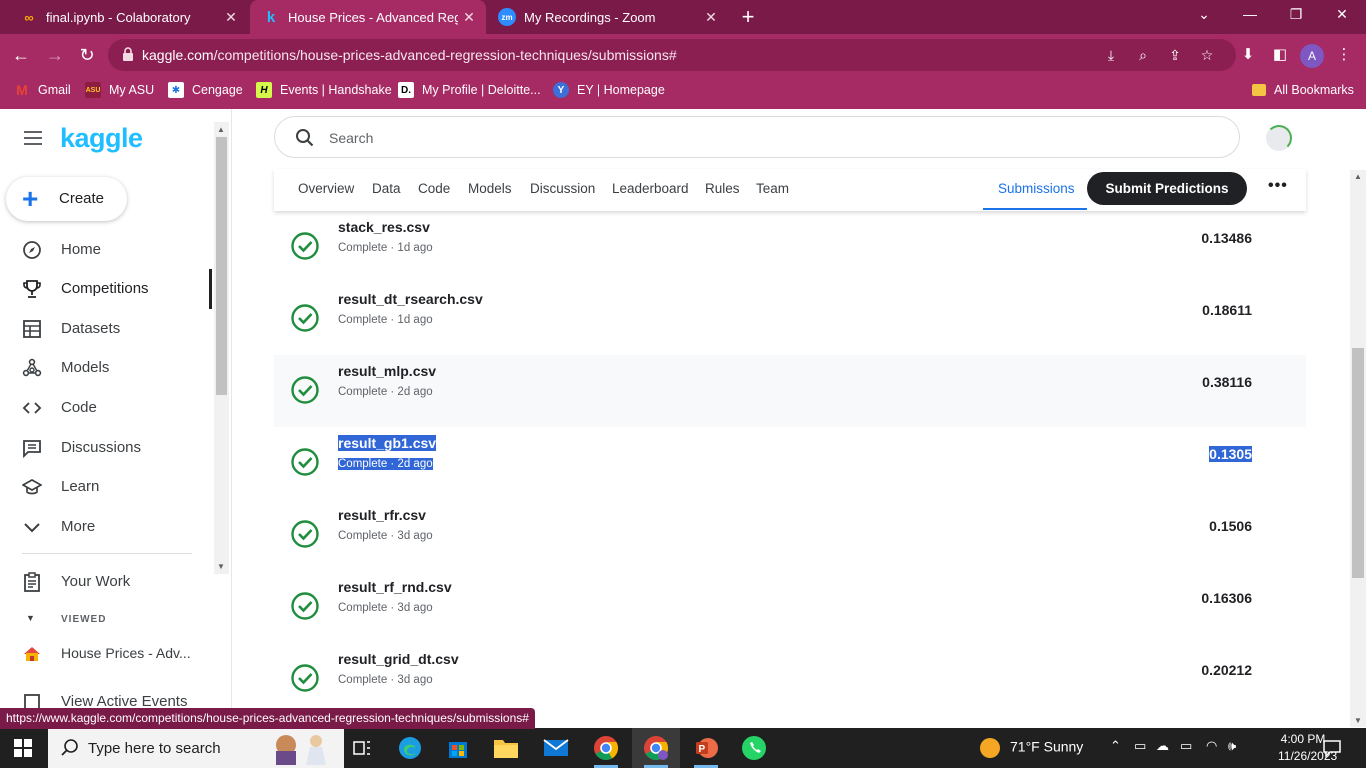  I want to click on wifi-icon: ◠, so click(1211, 746).